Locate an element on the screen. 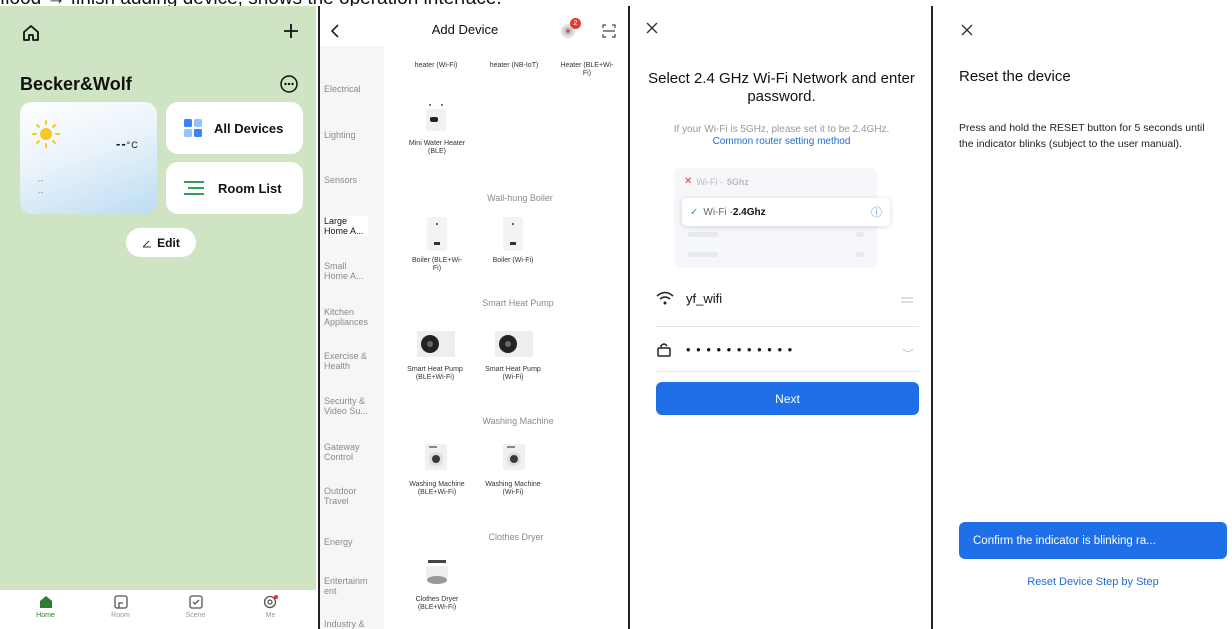  placeholder-bar is located at coordinates (703, 234).